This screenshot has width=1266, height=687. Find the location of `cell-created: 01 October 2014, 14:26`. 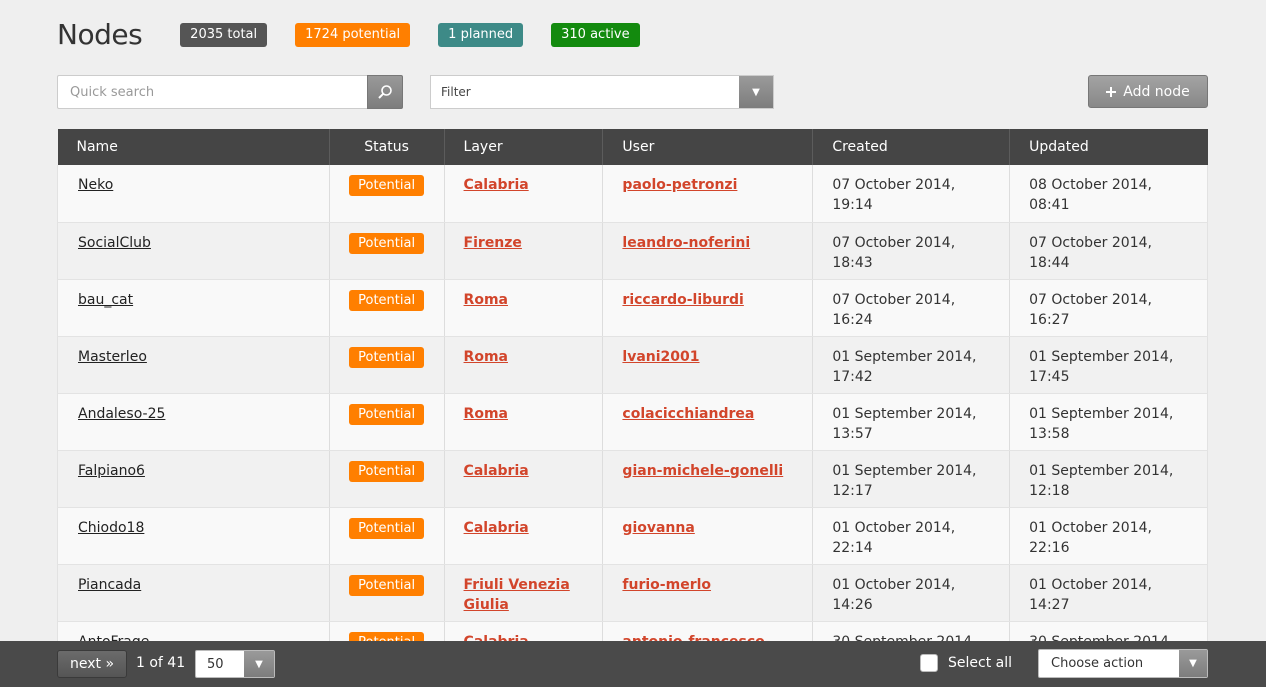

cell-created: 01 October 2014, 14:26 is located at coordinates (911, 593).